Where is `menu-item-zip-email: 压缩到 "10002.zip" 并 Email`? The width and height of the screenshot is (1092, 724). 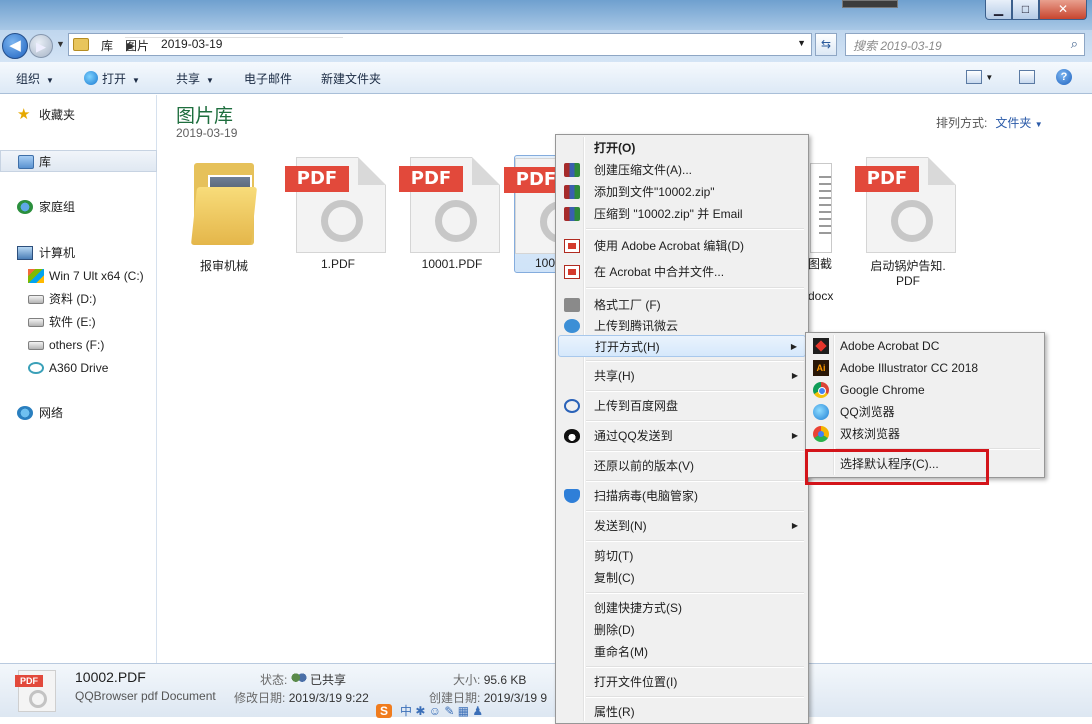 menu-item-zip-email: 压缩到 "10002.zip" 并 Email is located at coordinates (682, 214).